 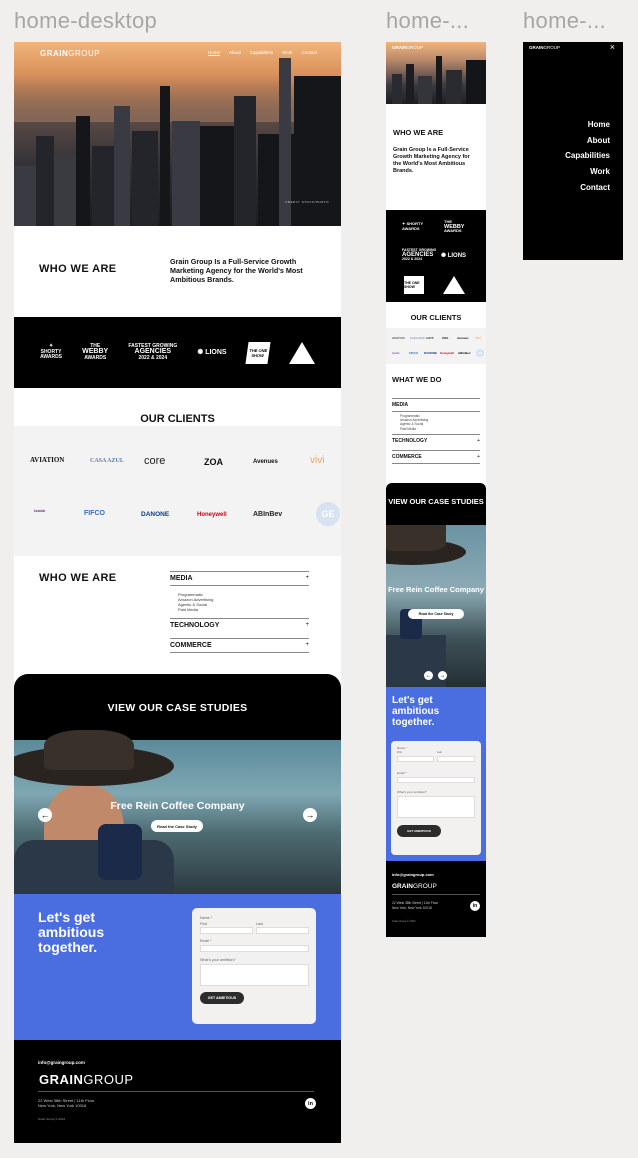 I want to click on tablet-client-zoa: ZOA, so click(x=445, y=338).